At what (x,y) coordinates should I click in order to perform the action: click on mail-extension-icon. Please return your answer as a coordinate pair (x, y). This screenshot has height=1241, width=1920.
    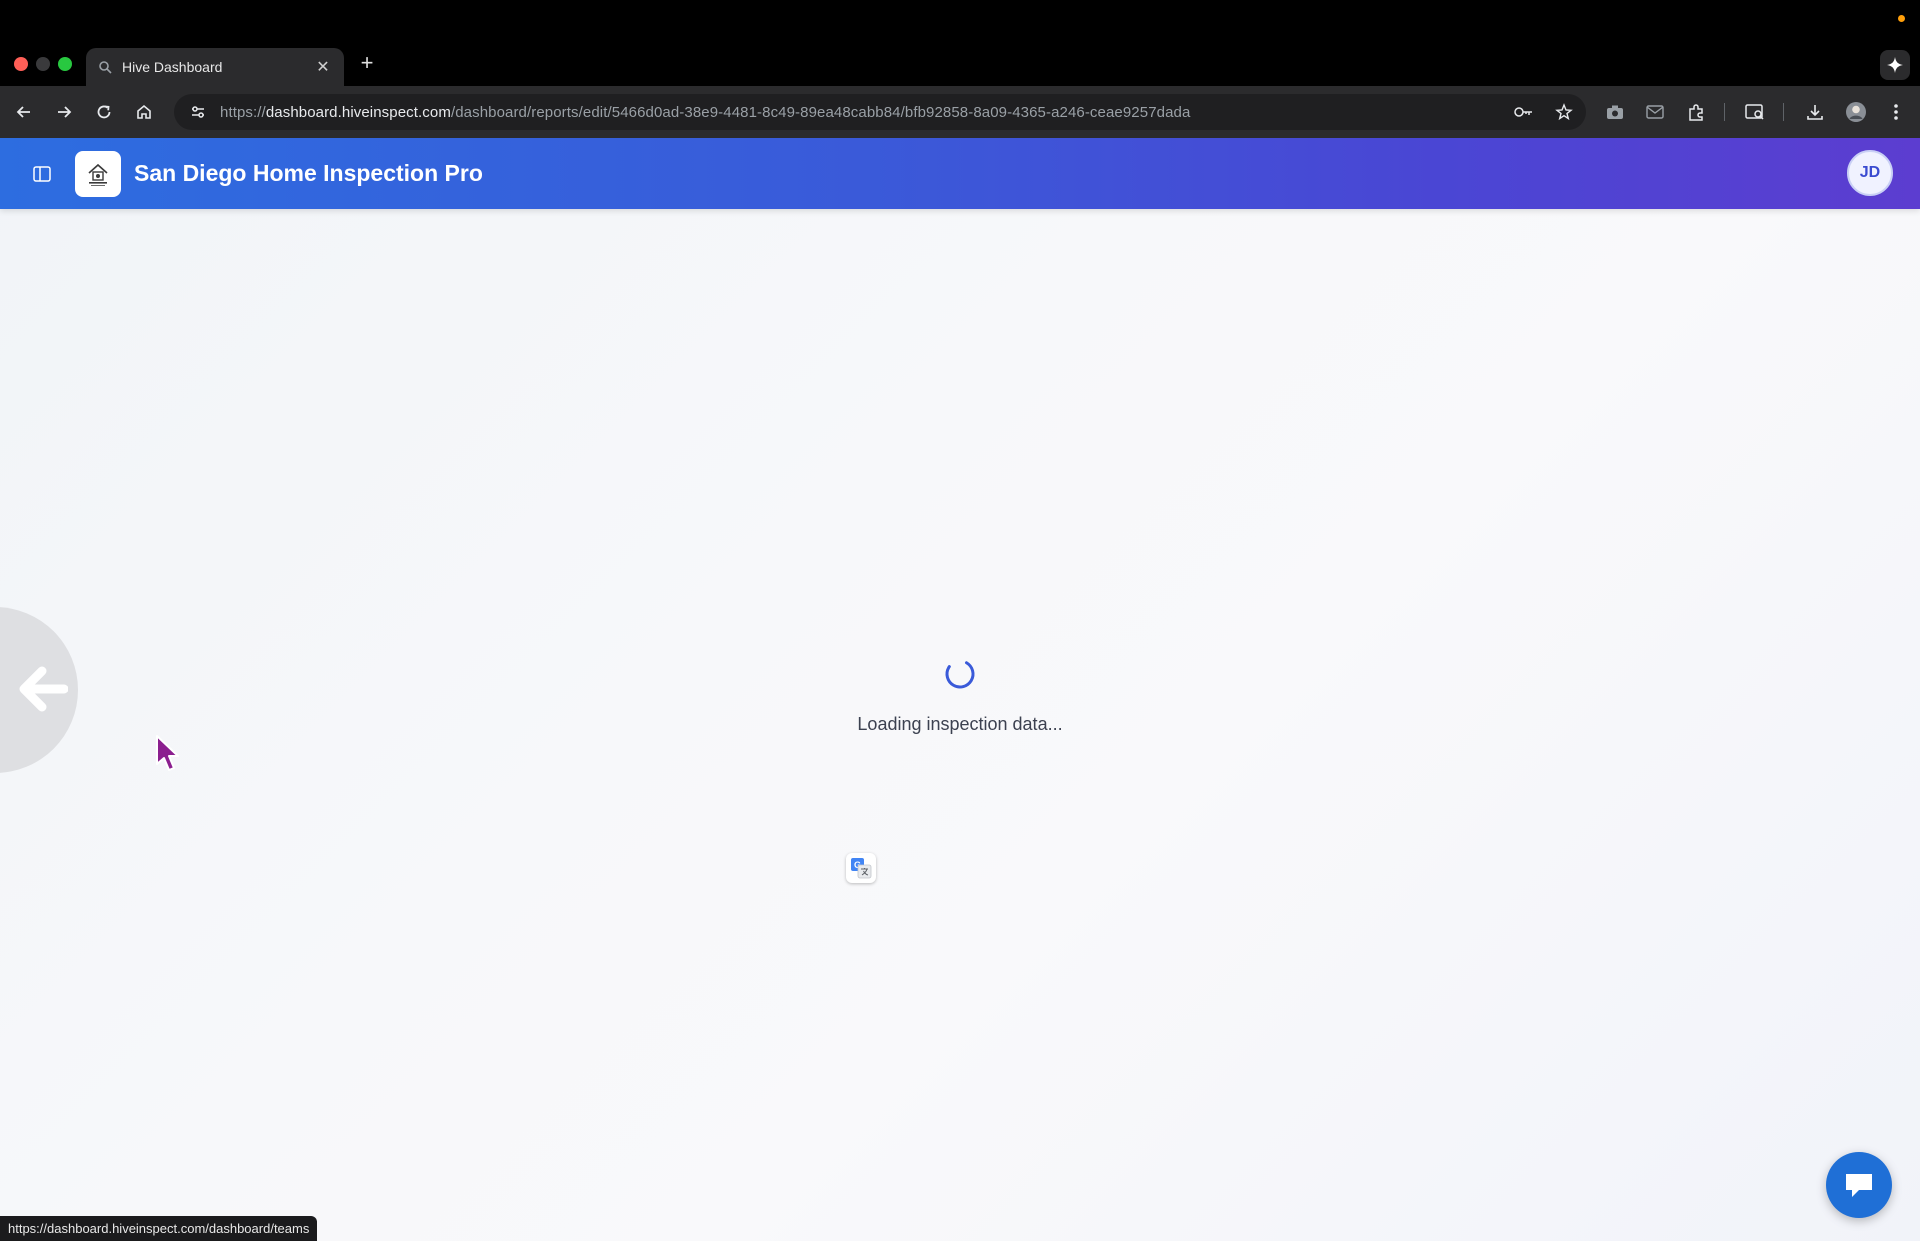
    Looking at the image, I should click on (1655, 112).